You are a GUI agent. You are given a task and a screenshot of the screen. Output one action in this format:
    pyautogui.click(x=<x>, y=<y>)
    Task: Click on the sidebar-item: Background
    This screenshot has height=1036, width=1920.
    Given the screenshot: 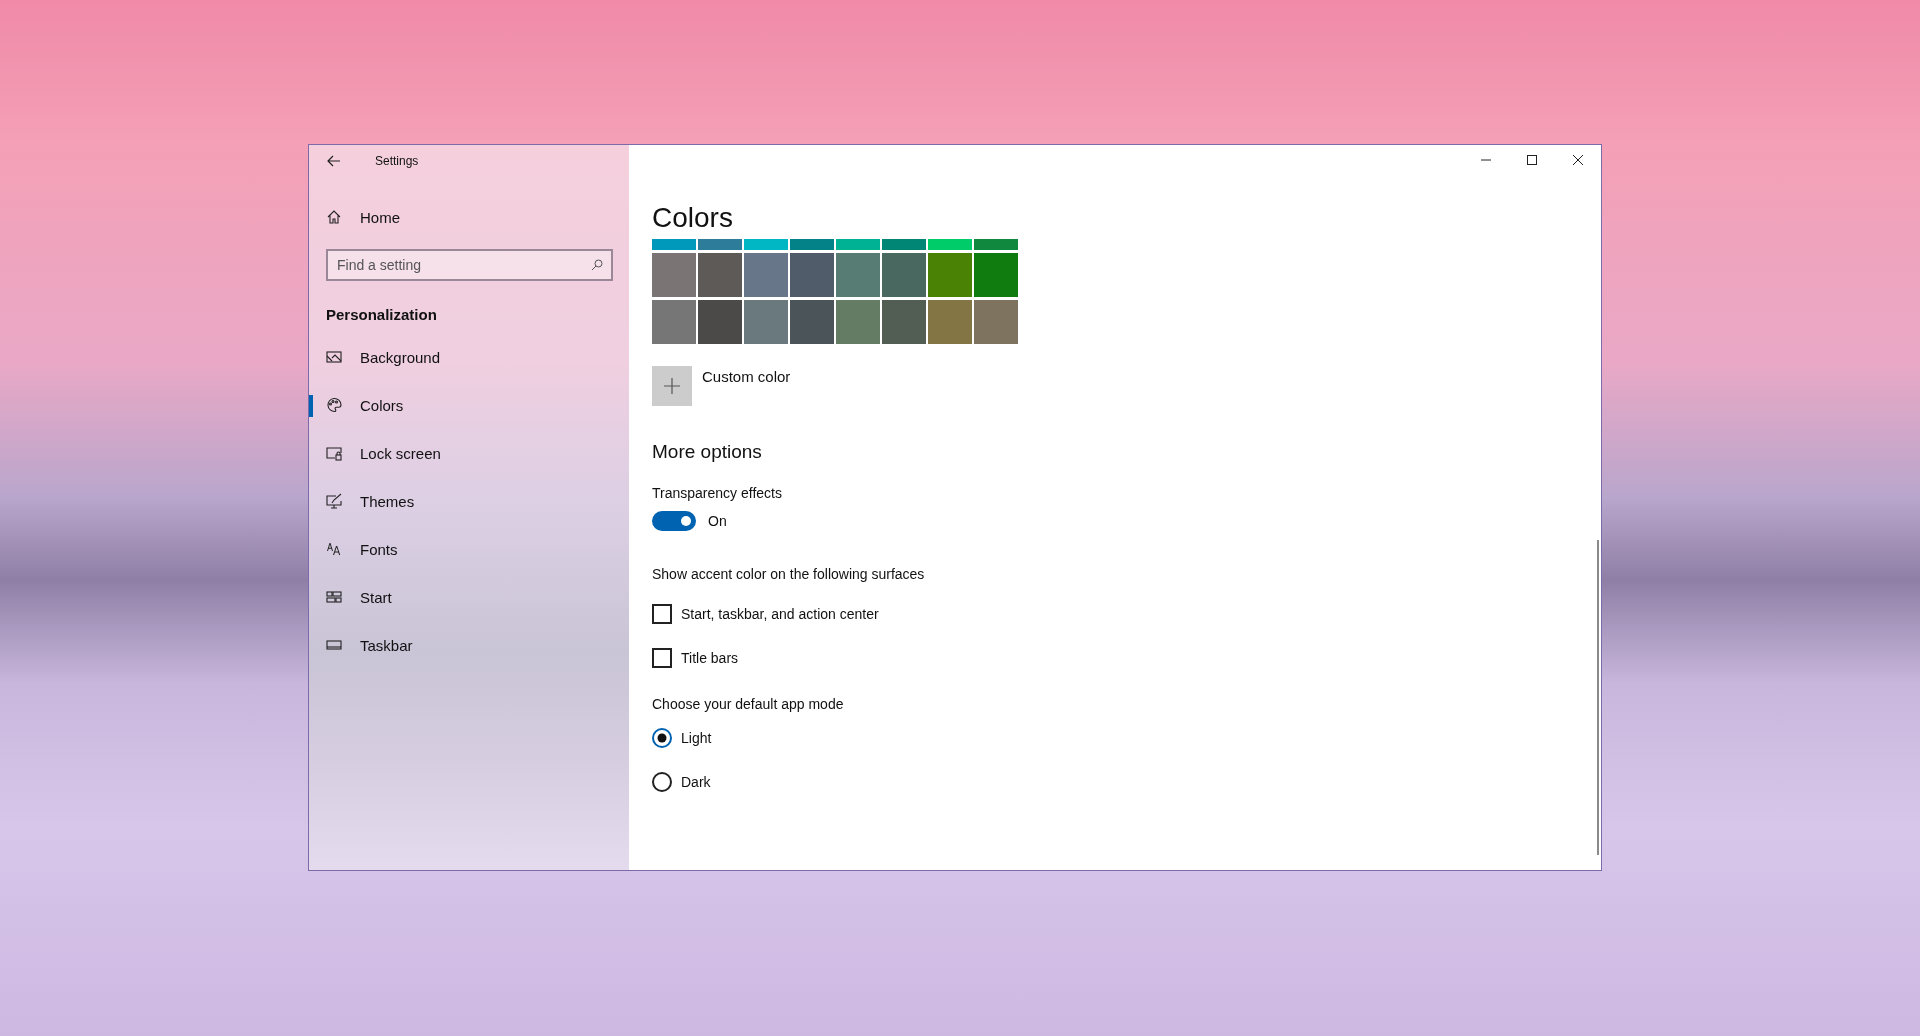 What is the action you would take?
    pyautogui.click(x=469, y=357)
    